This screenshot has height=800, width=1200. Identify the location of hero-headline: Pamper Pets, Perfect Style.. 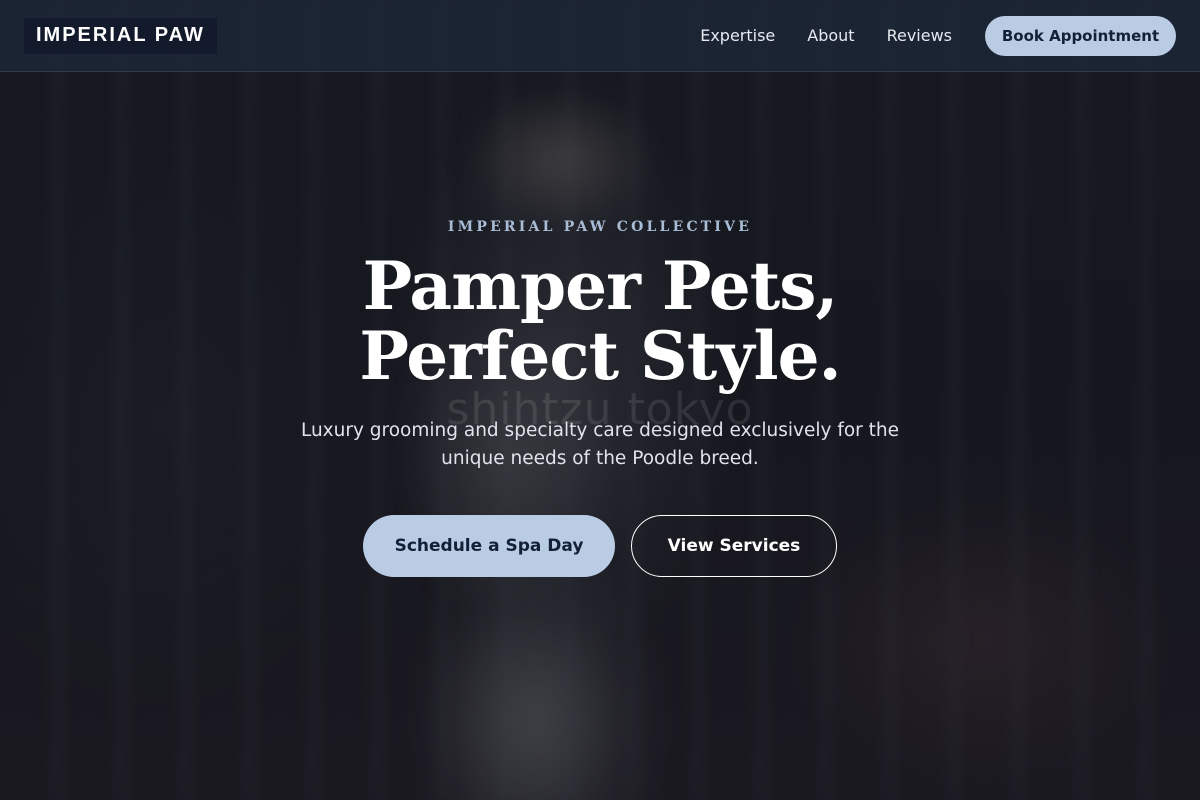
(600, 321).